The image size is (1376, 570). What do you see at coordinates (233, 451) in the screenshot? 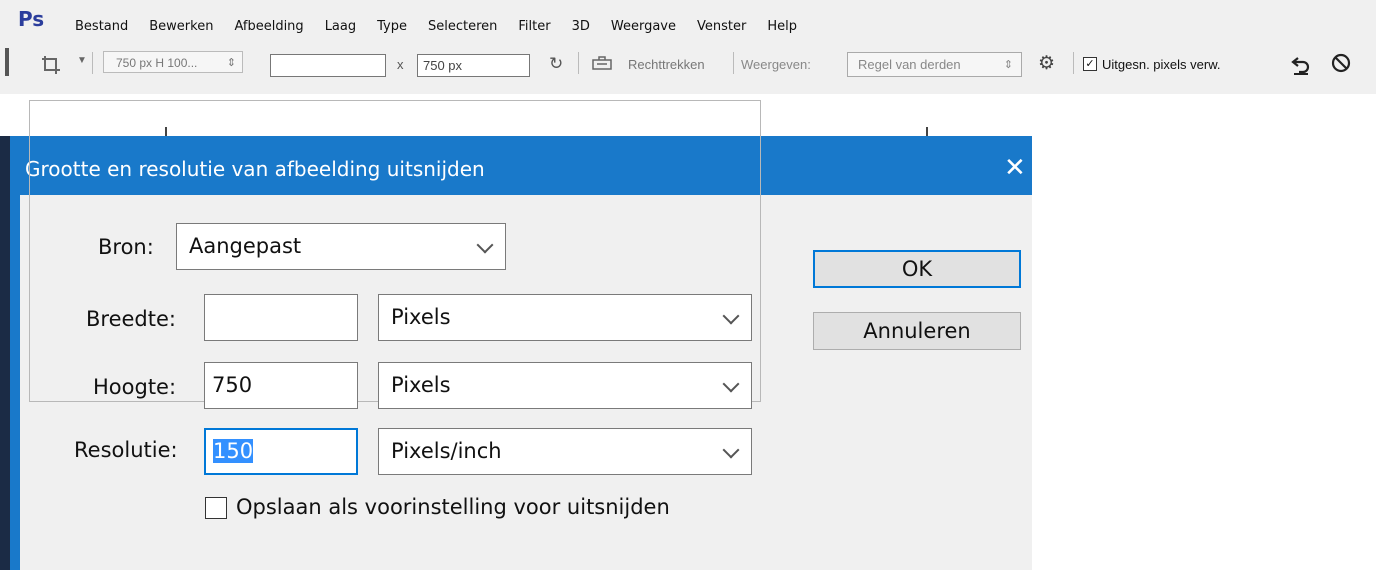
I see `resolution-value-selected: 150` at bounding box center [233, 451].